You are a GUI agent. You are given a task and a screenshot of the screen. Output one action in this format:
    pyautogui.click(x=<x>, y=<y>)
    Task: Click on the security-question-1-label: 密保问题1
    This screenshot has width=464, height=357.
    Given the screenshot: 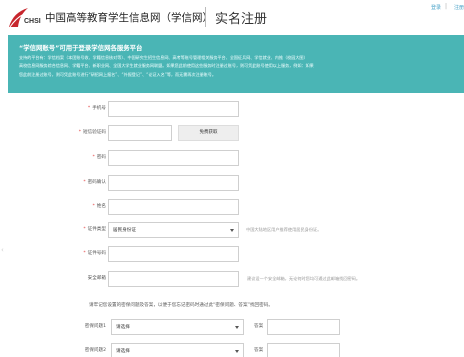 What is the action you would take?
    pyautogui.click(x=95, y=326)
    